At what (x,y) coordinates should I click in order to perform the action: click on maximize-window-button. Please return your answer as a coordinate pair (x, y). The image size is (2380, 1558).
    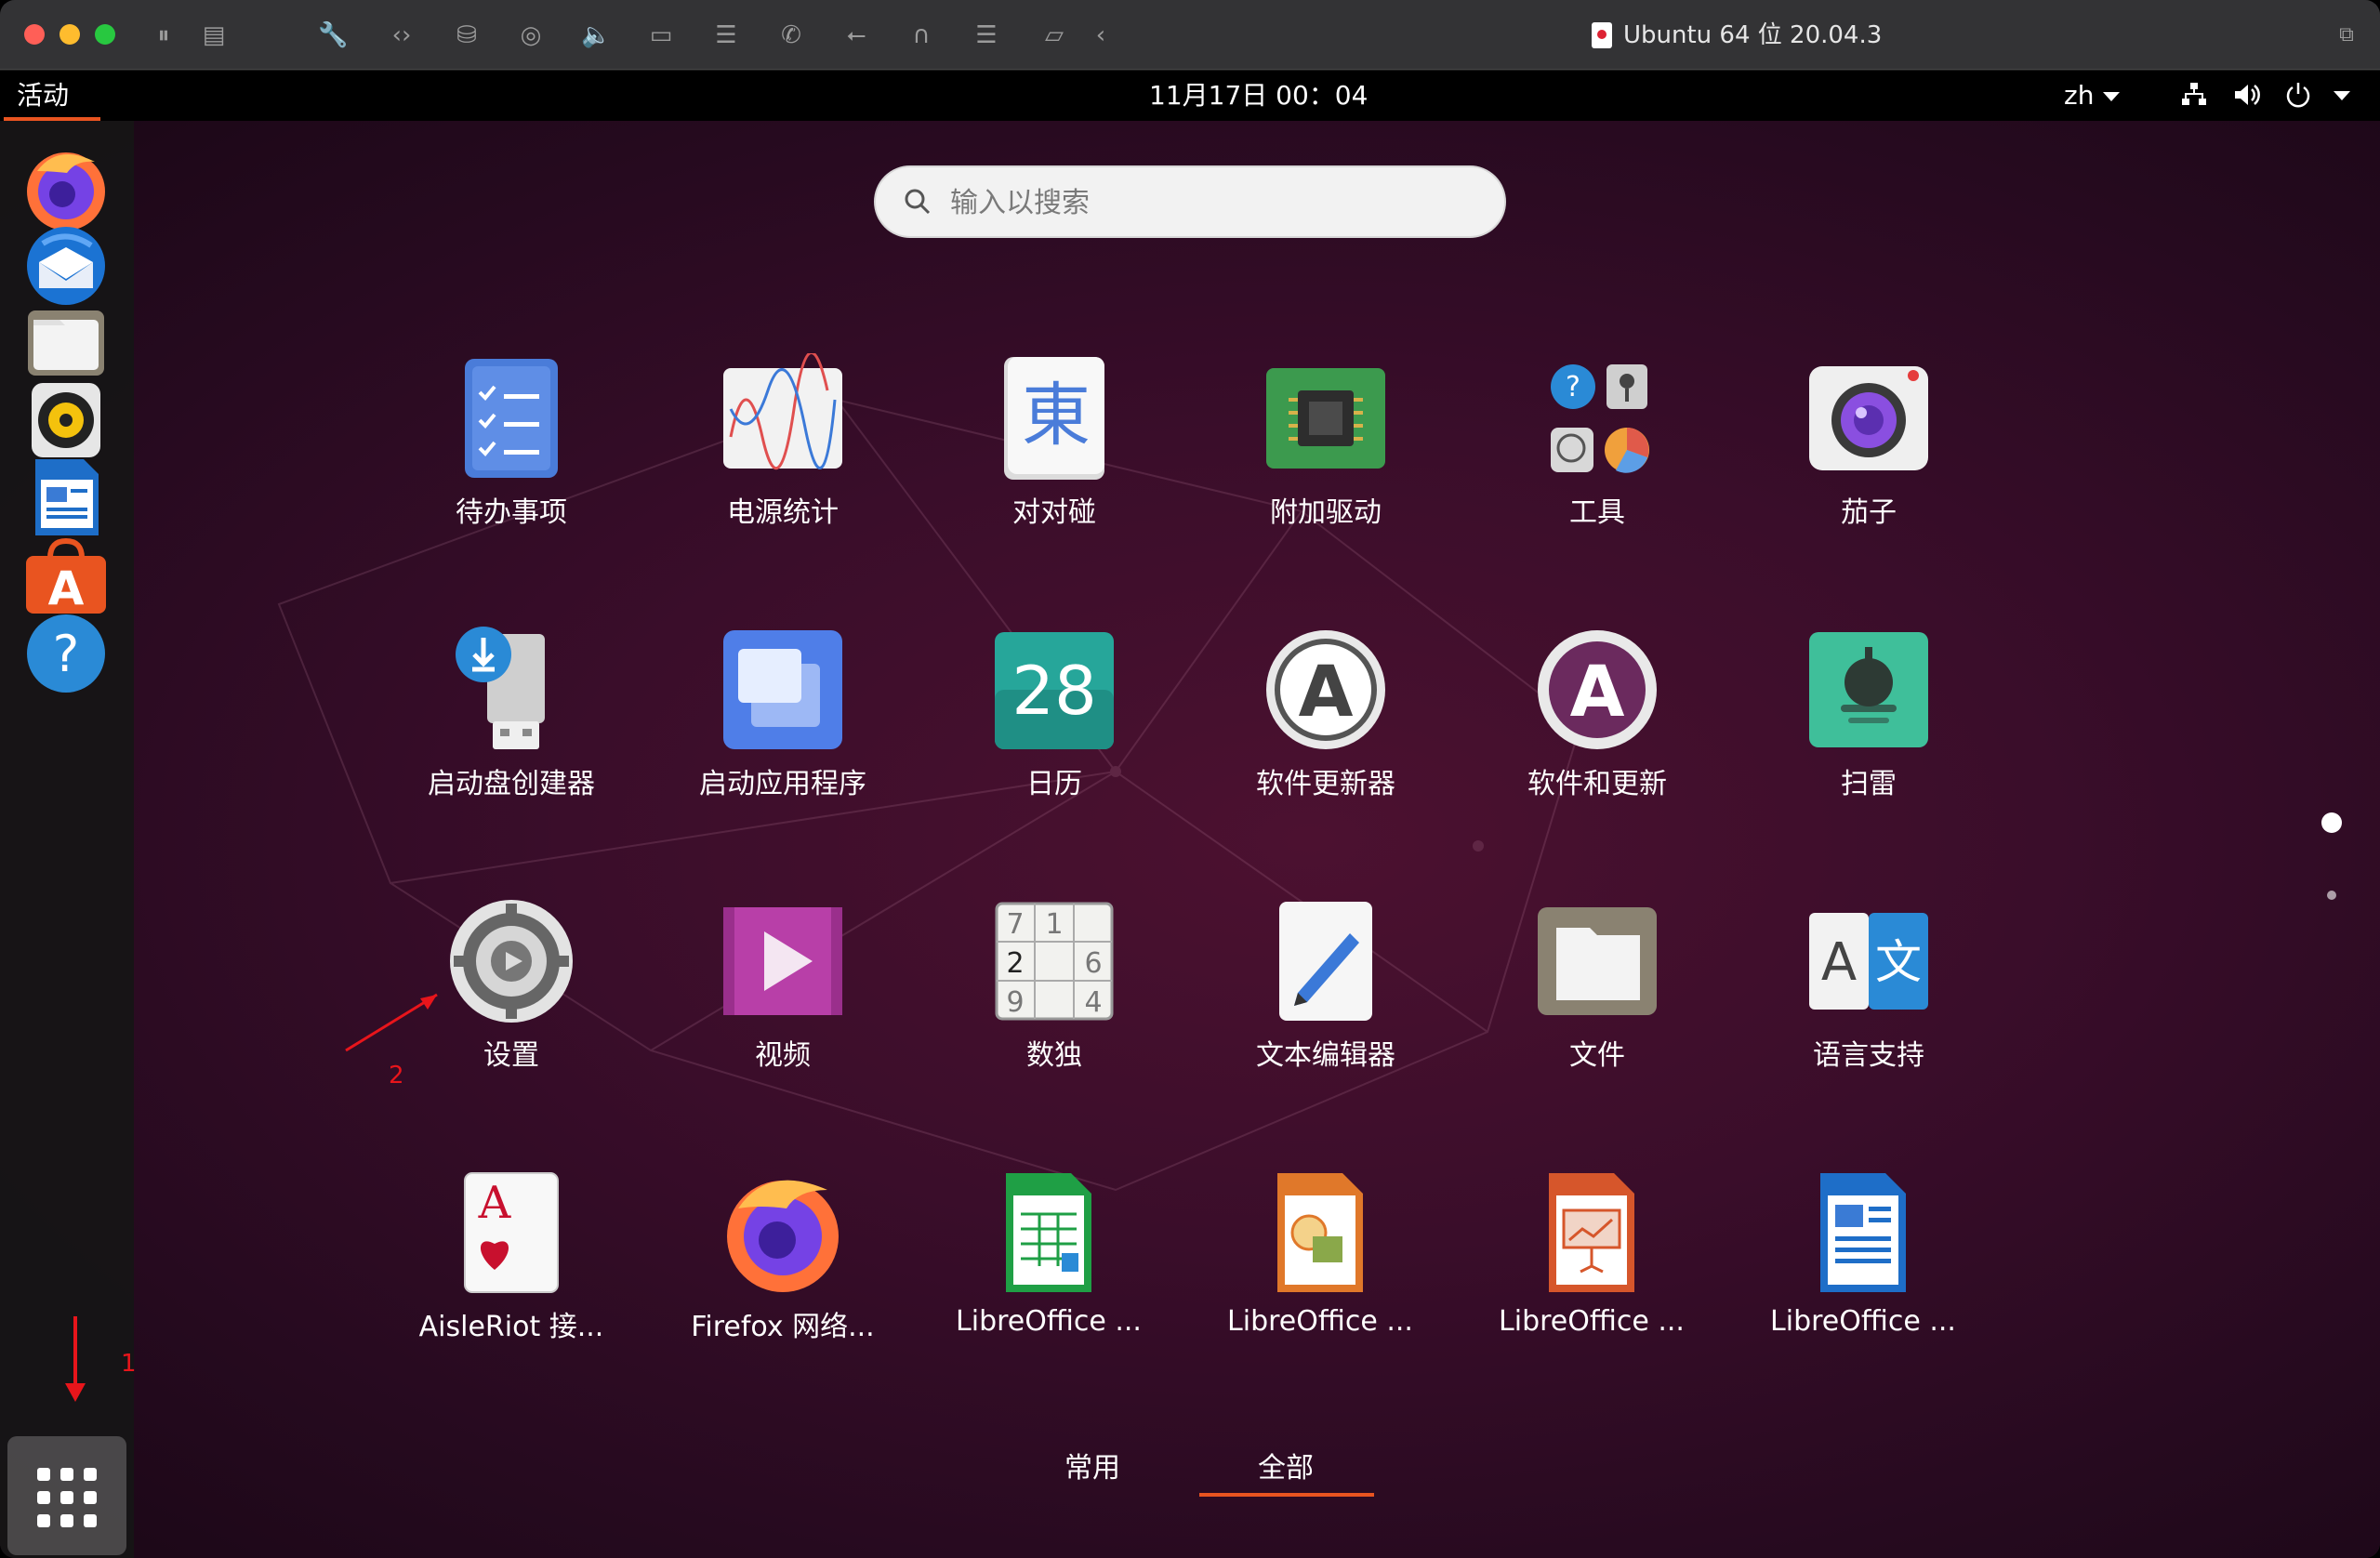
    Looking at the image, I should click on (105, 35).